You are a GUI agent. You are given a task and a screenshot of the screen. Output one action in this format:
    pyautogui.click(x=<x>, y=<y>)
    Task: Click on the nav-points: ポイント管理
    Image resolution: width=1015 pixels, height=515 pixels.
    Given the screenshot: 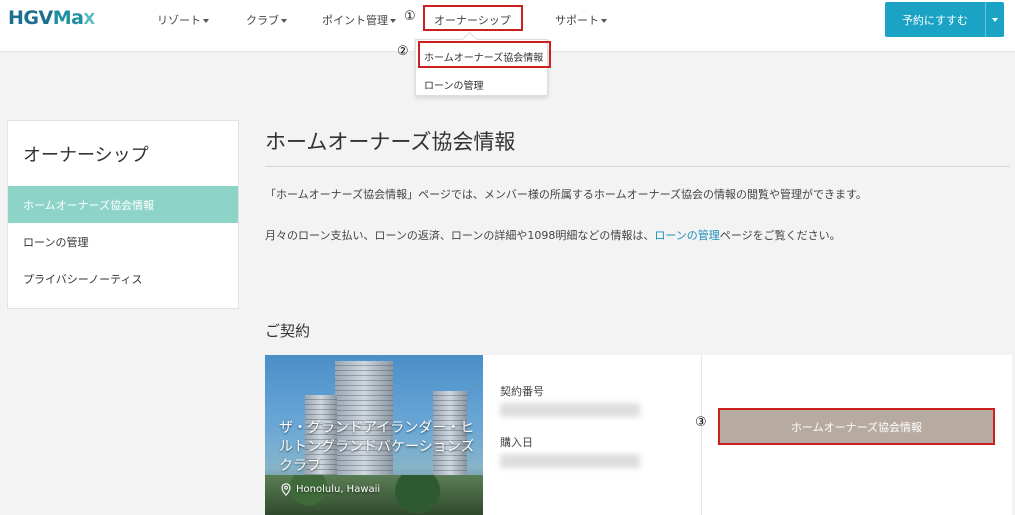 What is the action you would take?
    pyautogui.click(x=359, y=20)
    